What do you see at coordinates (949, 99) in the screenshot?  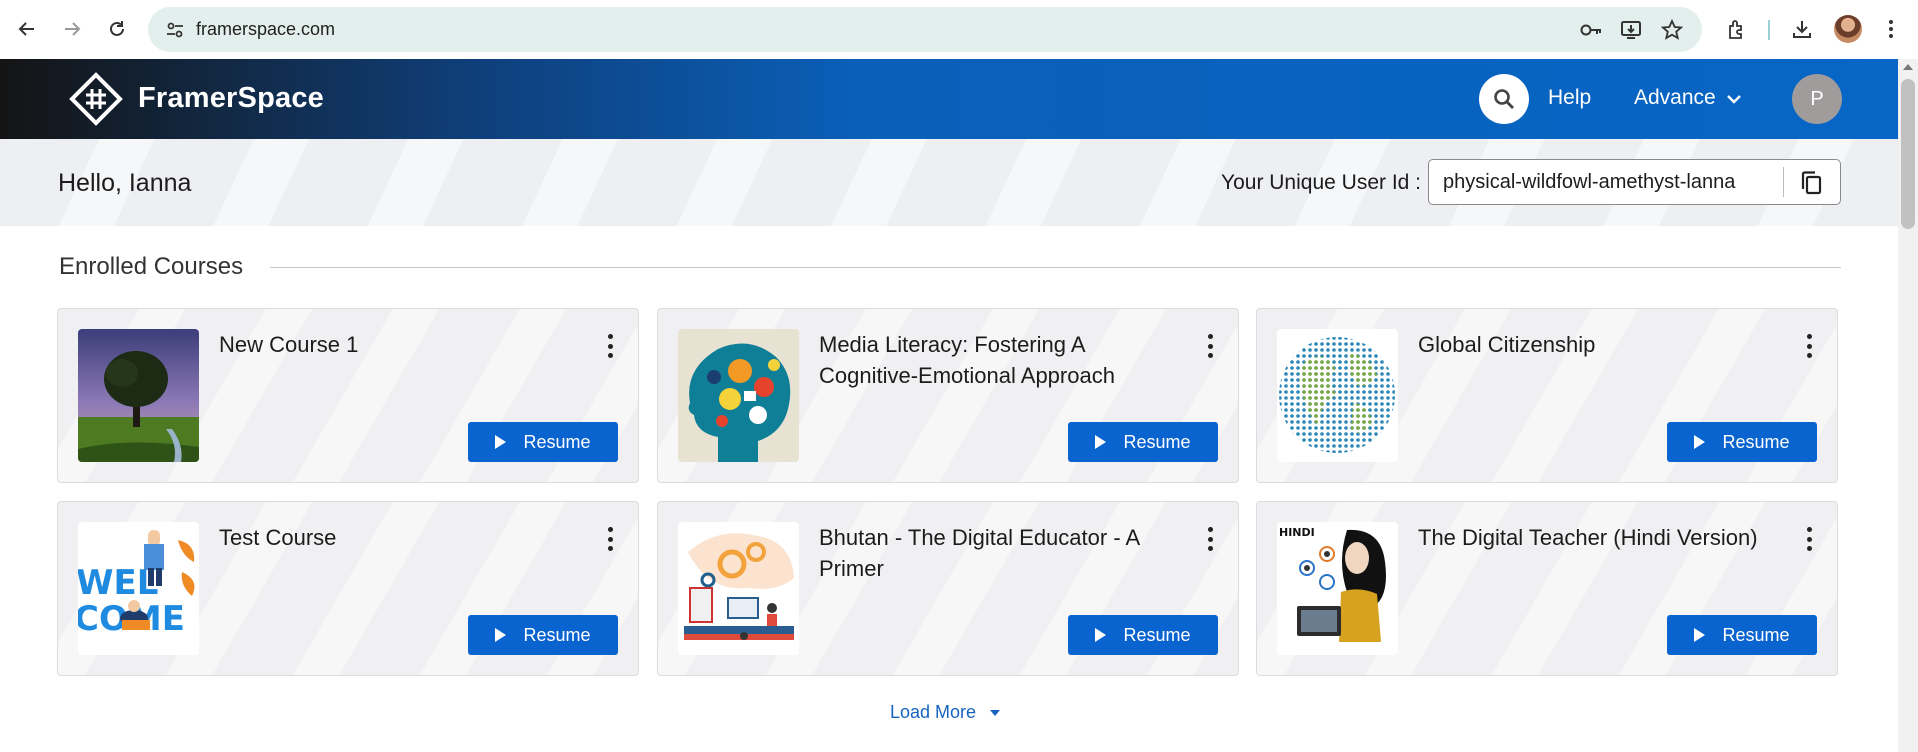 I see `app-header: FramerSpace Help Advance P` at bounding box center [949, 99].